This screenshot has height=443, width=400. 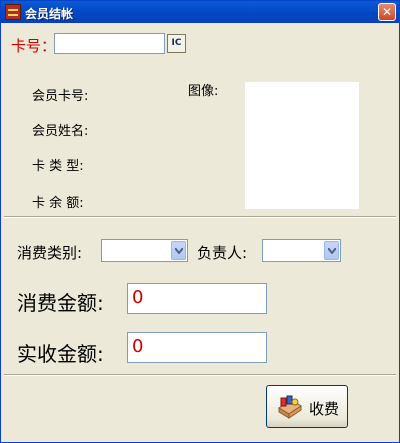 I want to click on photo-label: 图像:, so click(x=203, y=91).